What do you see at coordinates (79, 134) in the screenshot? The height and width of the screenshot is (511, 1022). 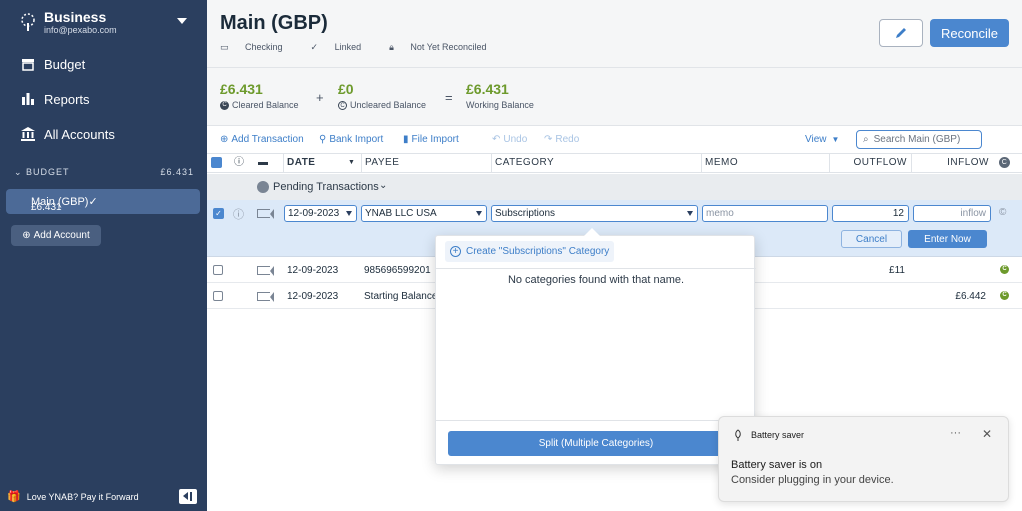 I see `nav-all-accounts-label: All Accounts` at bounding box center [79, 134].